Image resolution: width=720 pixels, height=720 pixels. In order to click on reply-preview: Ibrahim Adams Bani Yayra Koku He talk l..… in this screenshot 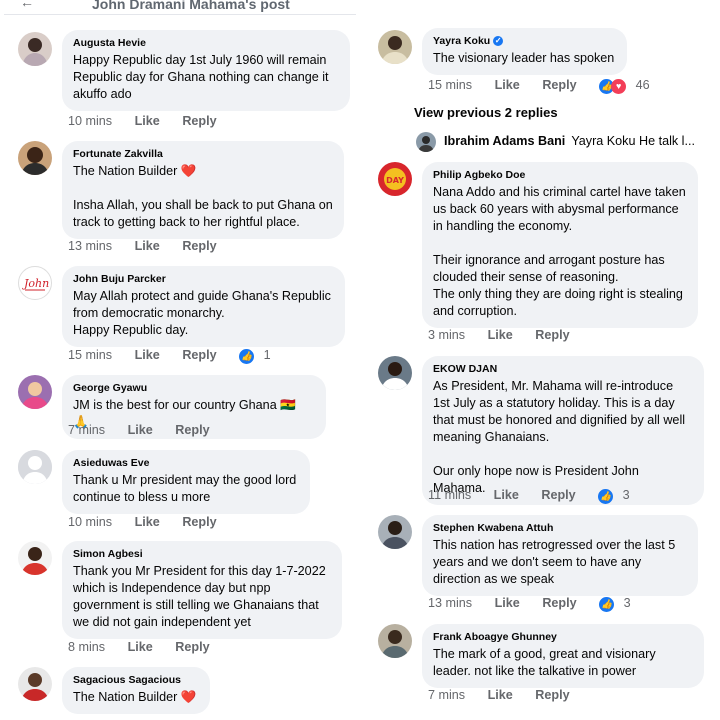, I will do `click(566, 142)`.